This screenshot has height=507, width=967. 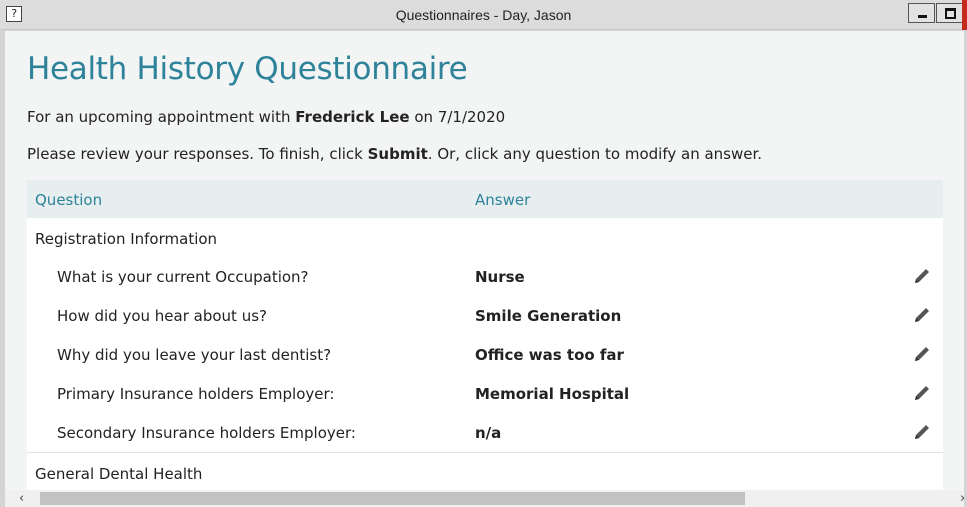 I want to click on appointment-prefix: For an upcoming appointment with, so click(x=161, y=117).